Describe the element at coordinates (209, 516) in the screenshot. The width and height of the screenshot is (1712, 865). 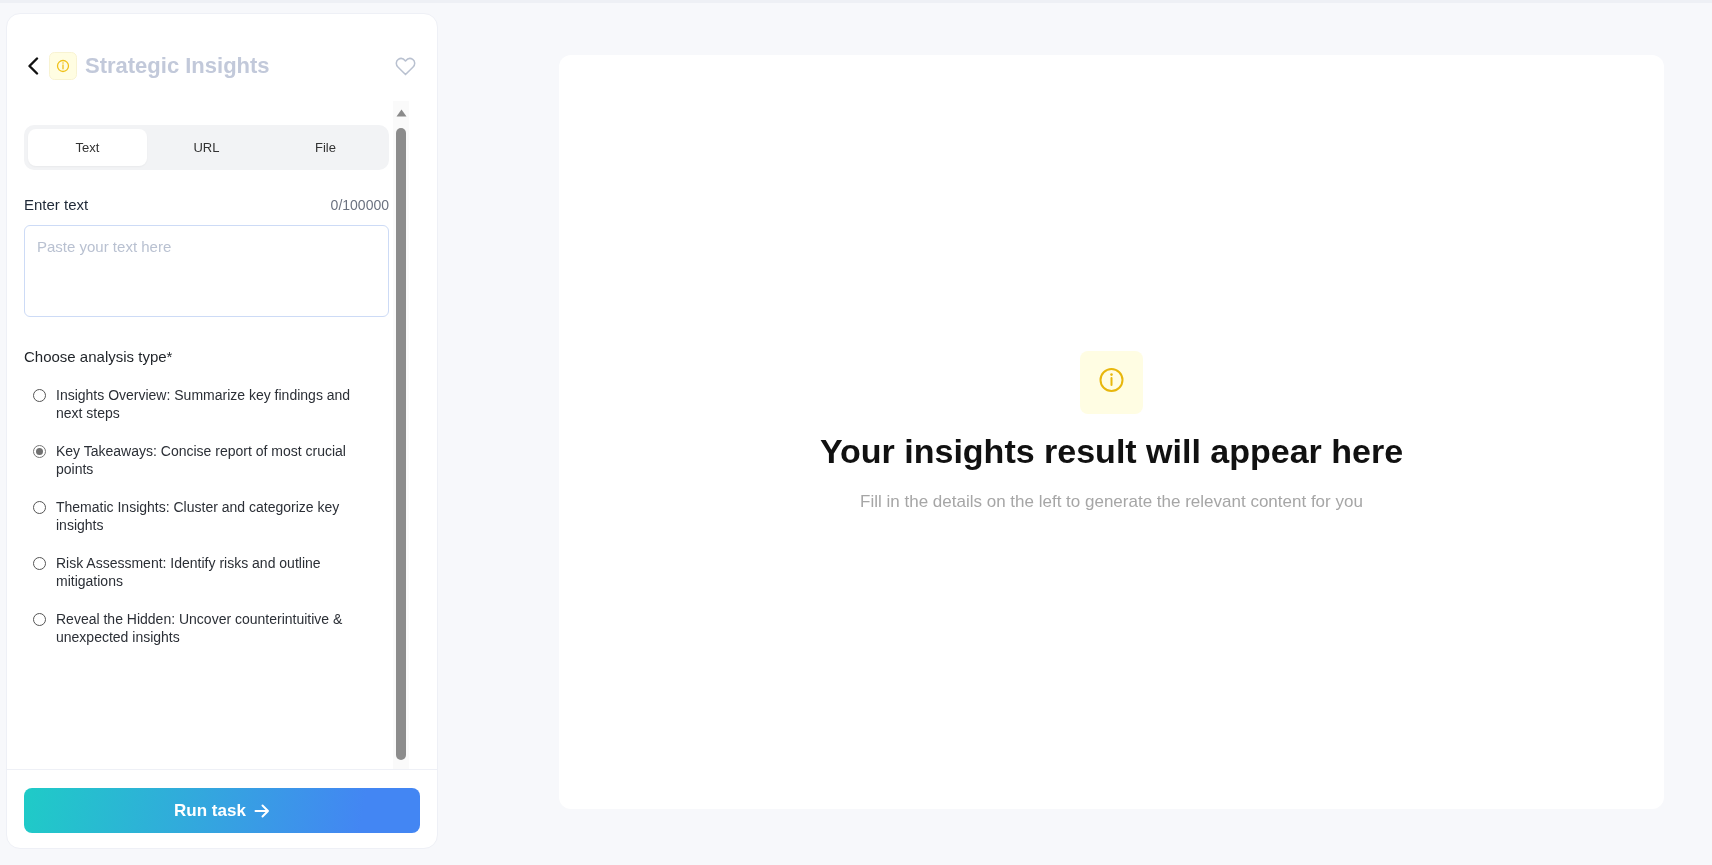
I see `option-label: Thematic Insights: Cluster and categorize key insights` at that location.